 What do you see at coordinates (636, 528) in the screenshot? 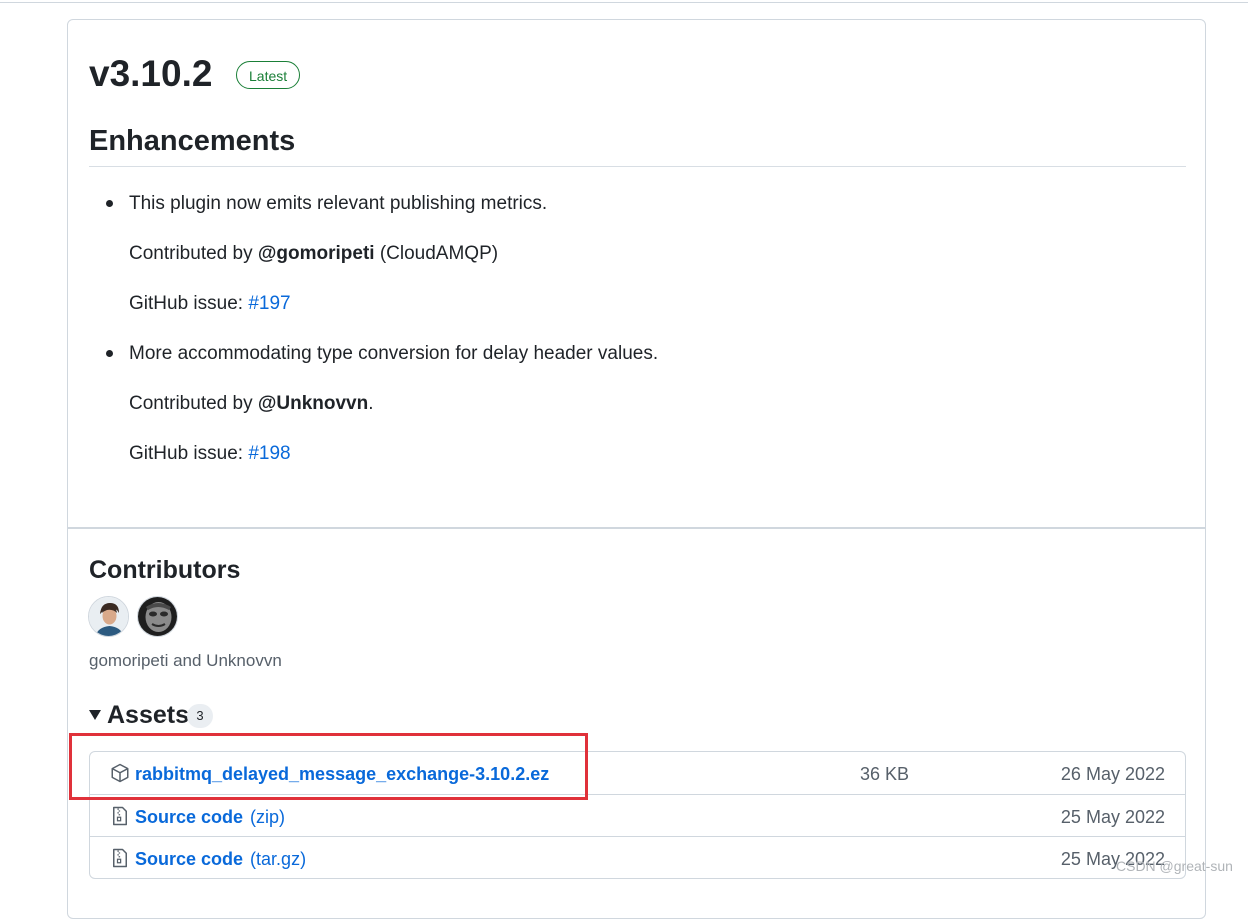
I see `release-card-divider` at bounding box center [636, 528].